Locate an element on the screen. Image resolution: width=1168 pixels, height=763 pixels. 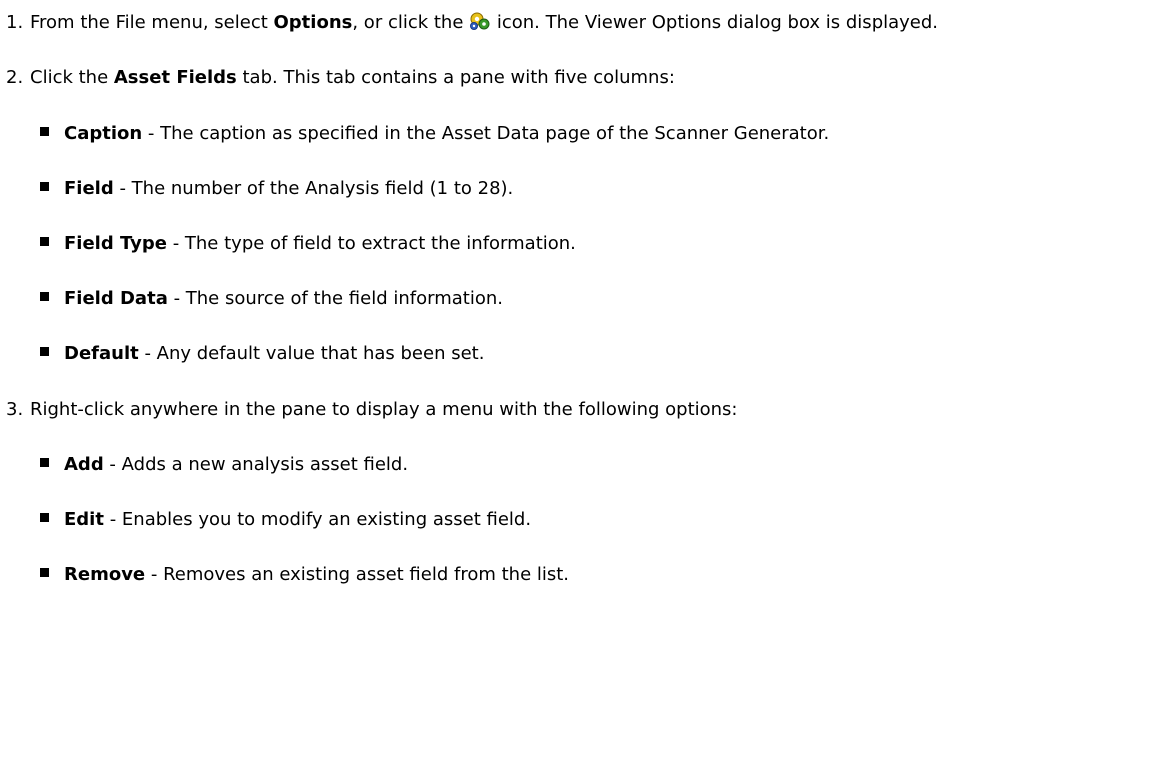
term: Default is located at coordinates (101, 353).